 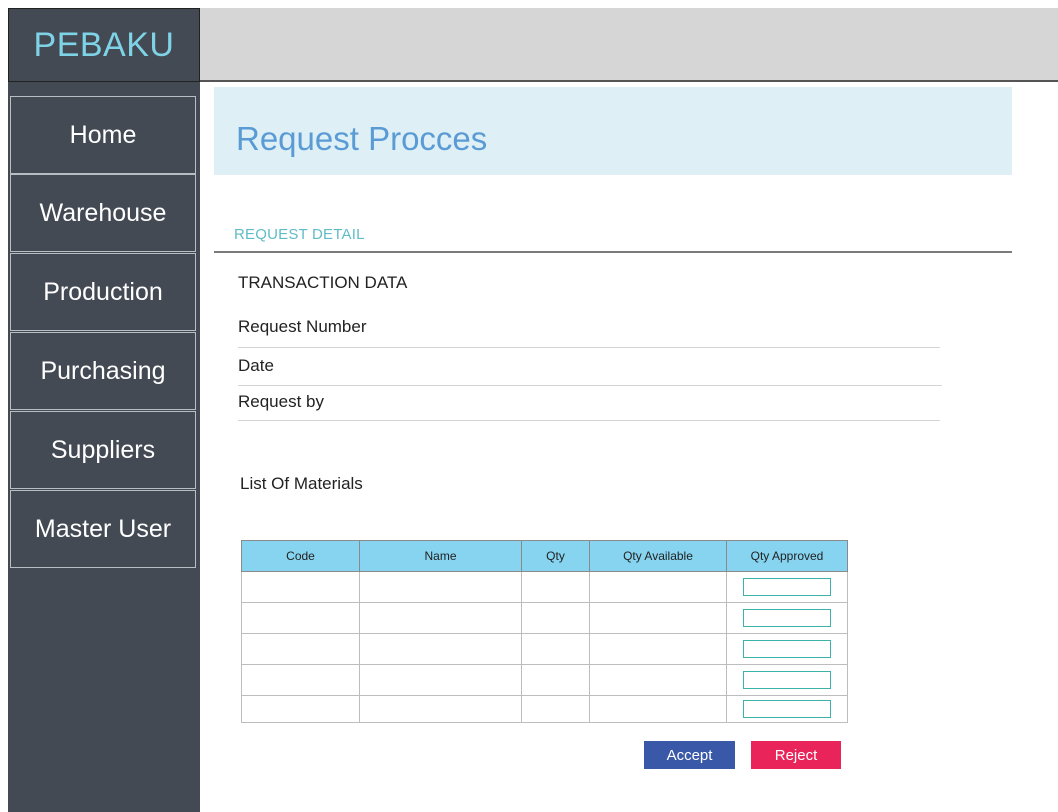 I want to click on date-label: Date, so click(x=256, y=365).